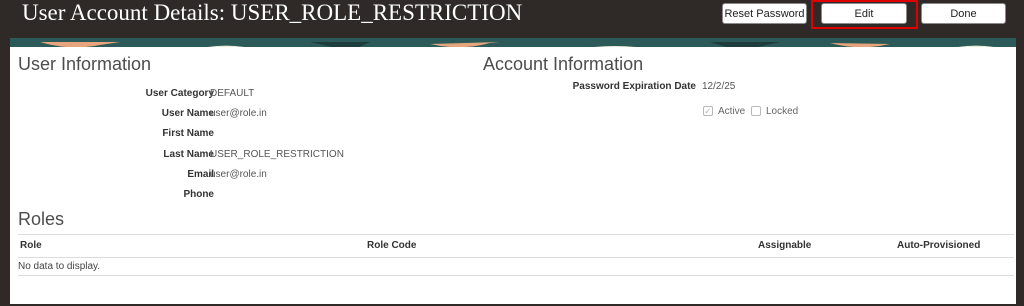  What do you see at coordinates (938, 245) in the screenshot?
I see `column-header-auto-provisioned: Auto-Provisioned` at bounding box center [938, 245].